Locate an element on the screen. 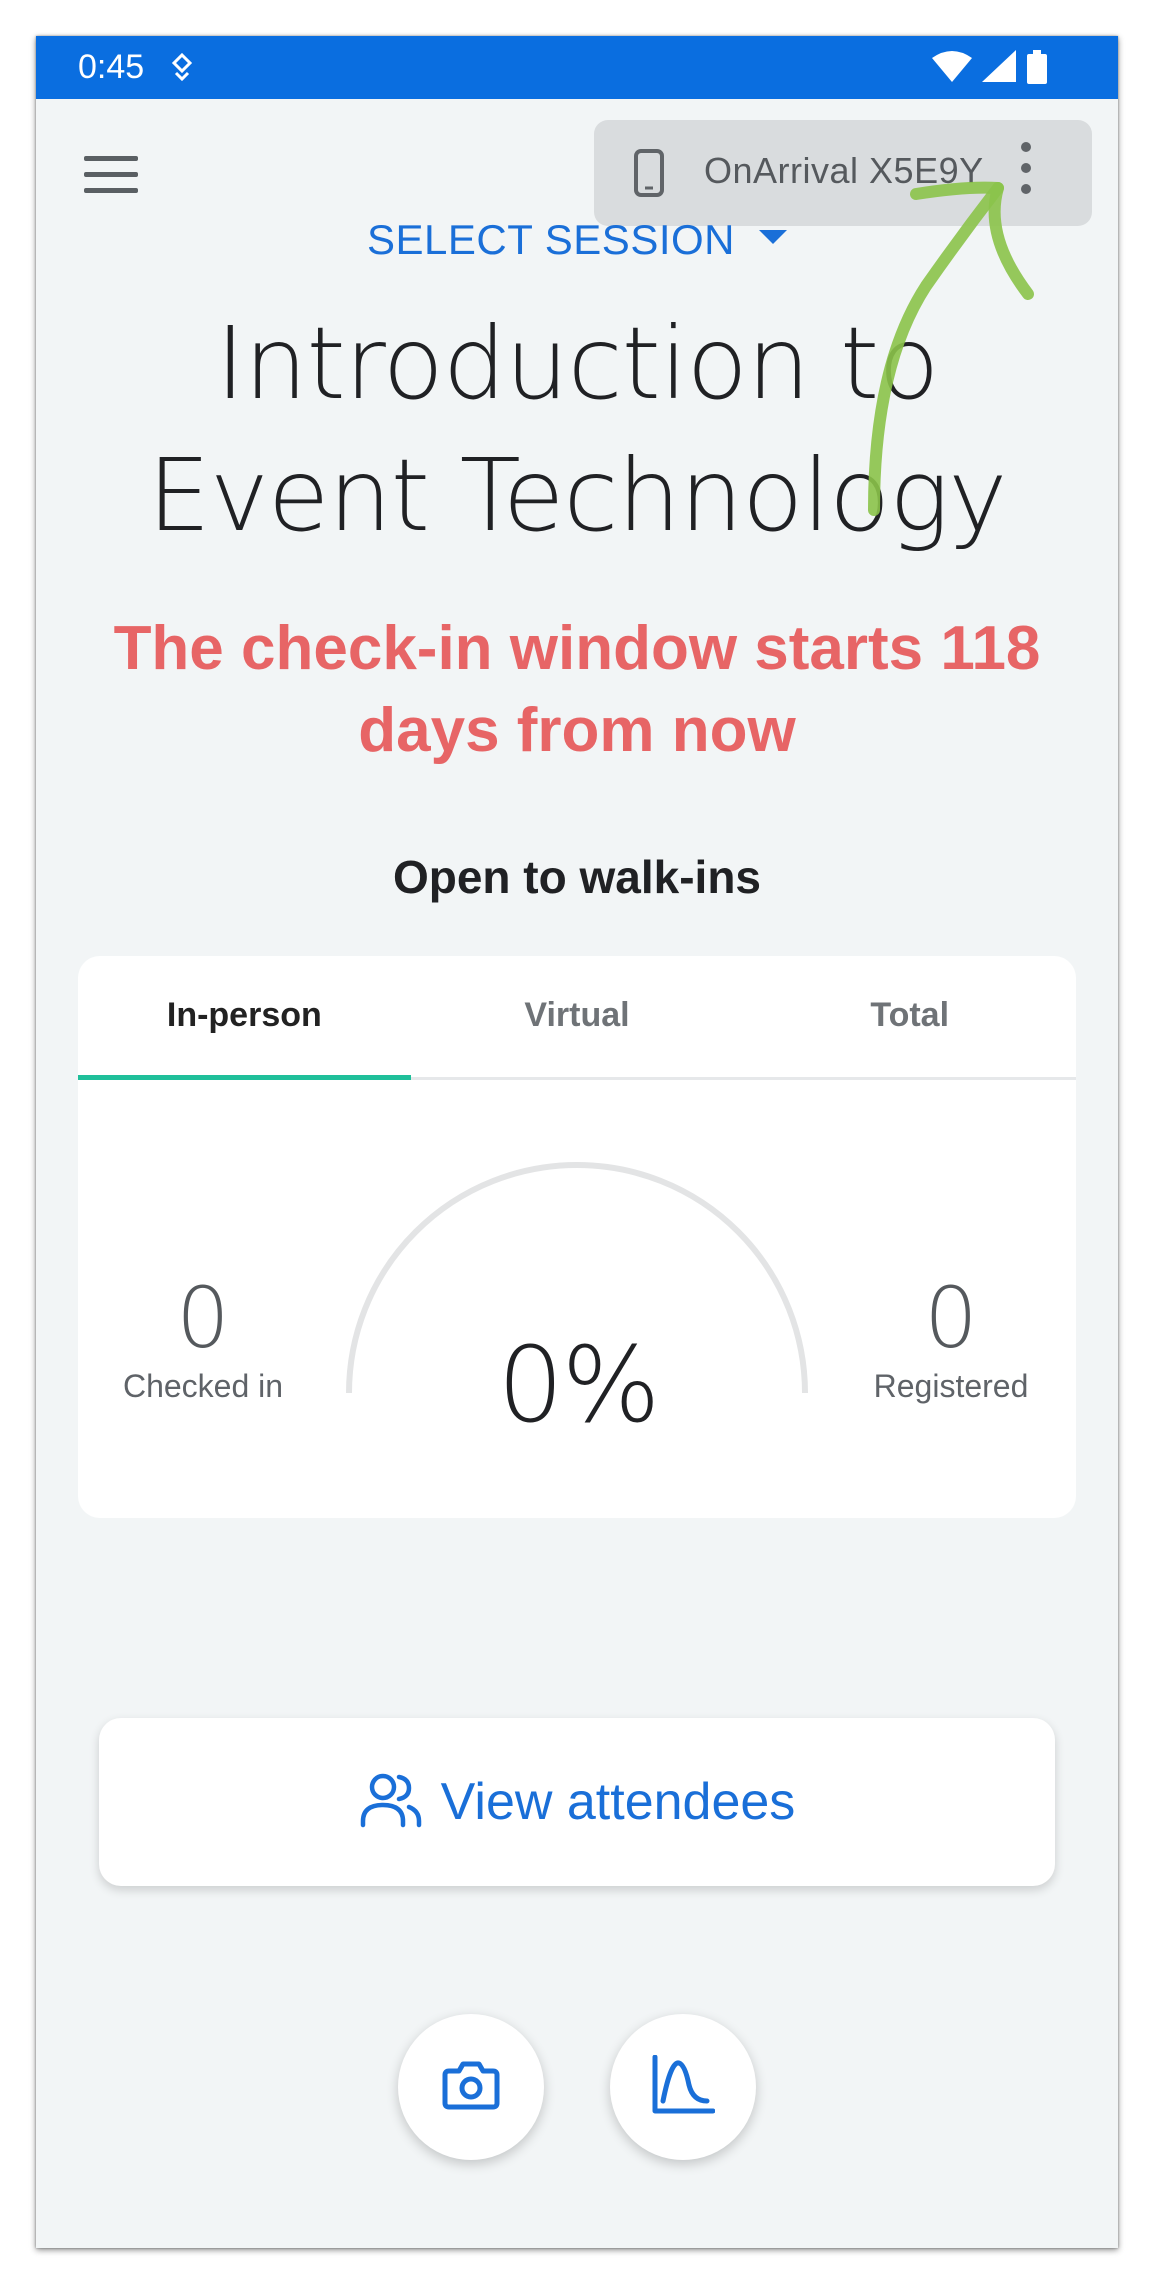 This screenshot has height=2280, width=1158. chart-icon is located at coordinates (683, 2087).